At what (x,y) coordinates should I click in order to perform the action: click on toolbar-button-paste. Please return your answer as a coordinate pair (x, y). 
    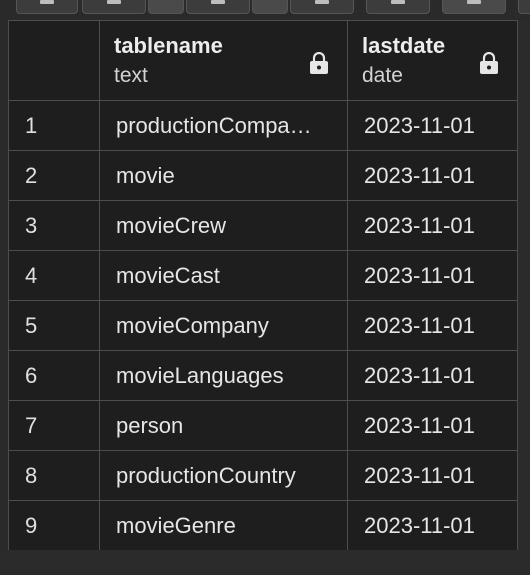
    Looking at the image, I should click on (218, 7).